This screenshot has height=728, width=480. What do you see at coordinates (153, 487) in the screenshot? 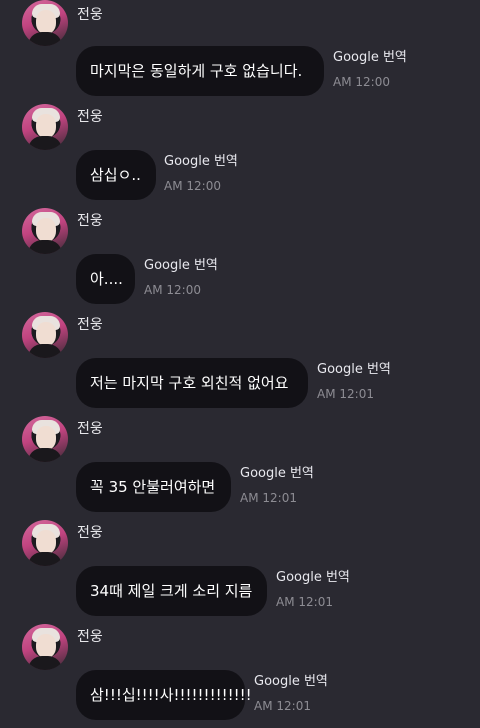
I see `message-bubble: 꼭 35 안불러여하면` at bounding box center [153, 487].